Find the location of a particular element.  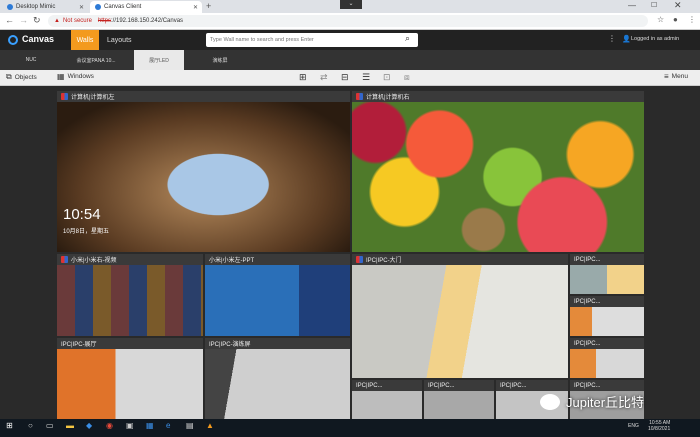

terminal-icon: ▣ is located at coordinates (130, 425).